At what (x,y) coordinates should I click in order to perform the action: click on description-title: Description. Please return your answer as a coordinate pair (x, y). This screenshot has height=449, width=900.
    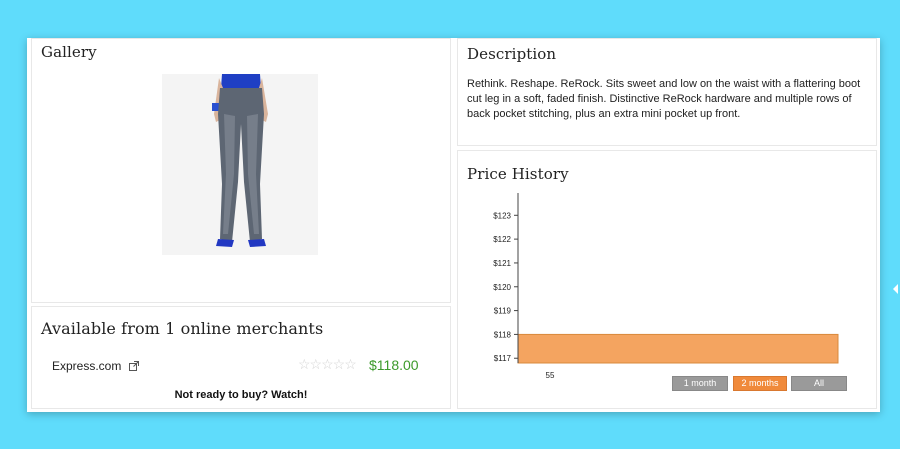
    Looking at the image, I should click on (512, 54).